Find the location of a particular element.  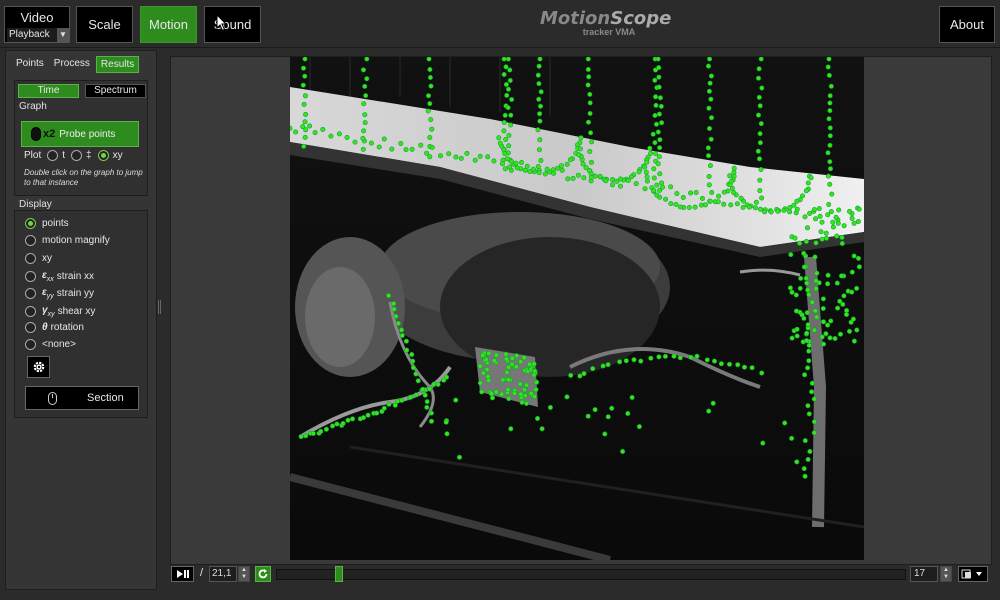

section-button: Section is located at coordinates (82, 398).